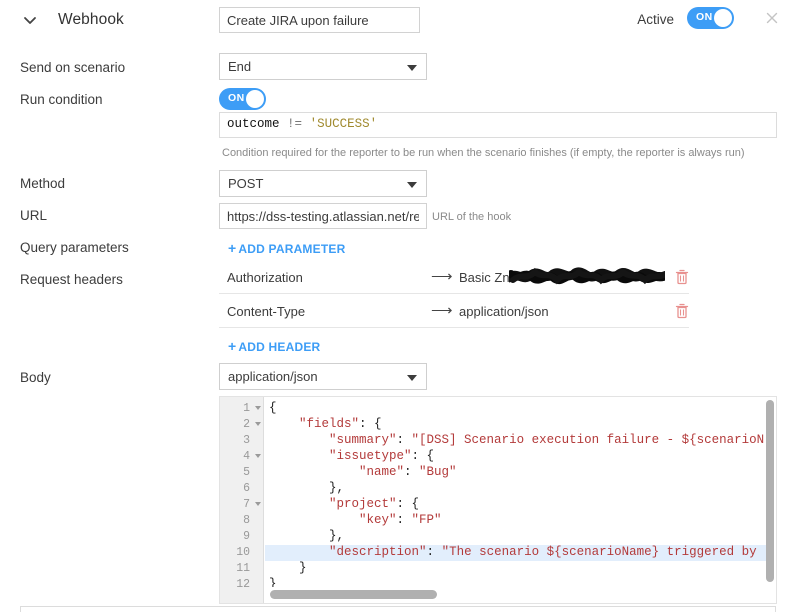 Image resolution: width=786 pixels, height=612 pixels. Describe the element at coordinates (343, 124) in the screenshot. I see `condition-string-literal: 'SUCCESS'` at that location.